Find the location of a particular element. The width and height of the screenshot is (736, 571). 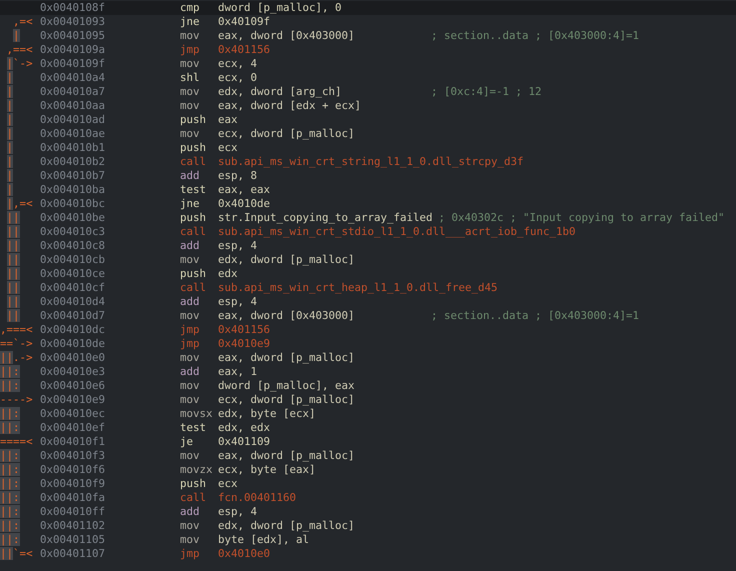

operand-text: ecx is located at coordinates (228, 484).